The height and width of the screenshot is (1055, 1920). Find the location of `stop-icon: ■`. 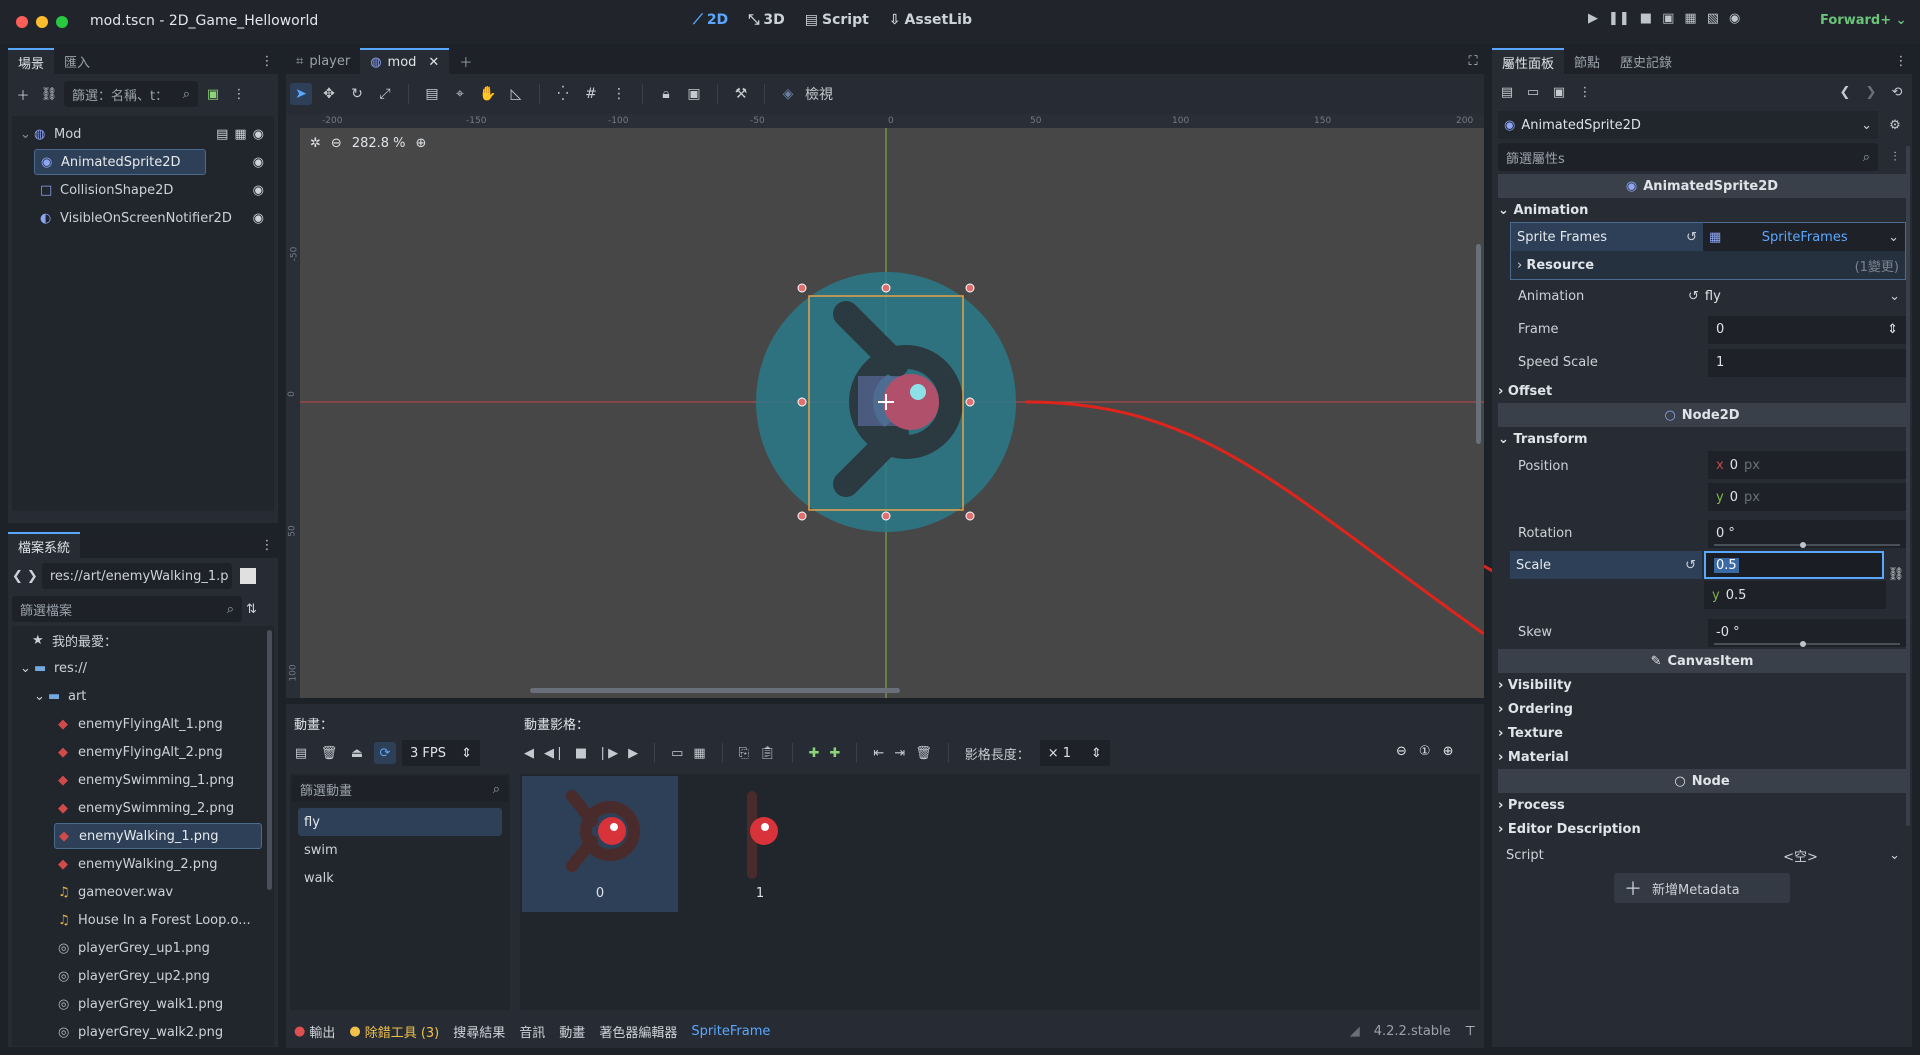

stop-icon: ■ is located at coordinates (581, 753).